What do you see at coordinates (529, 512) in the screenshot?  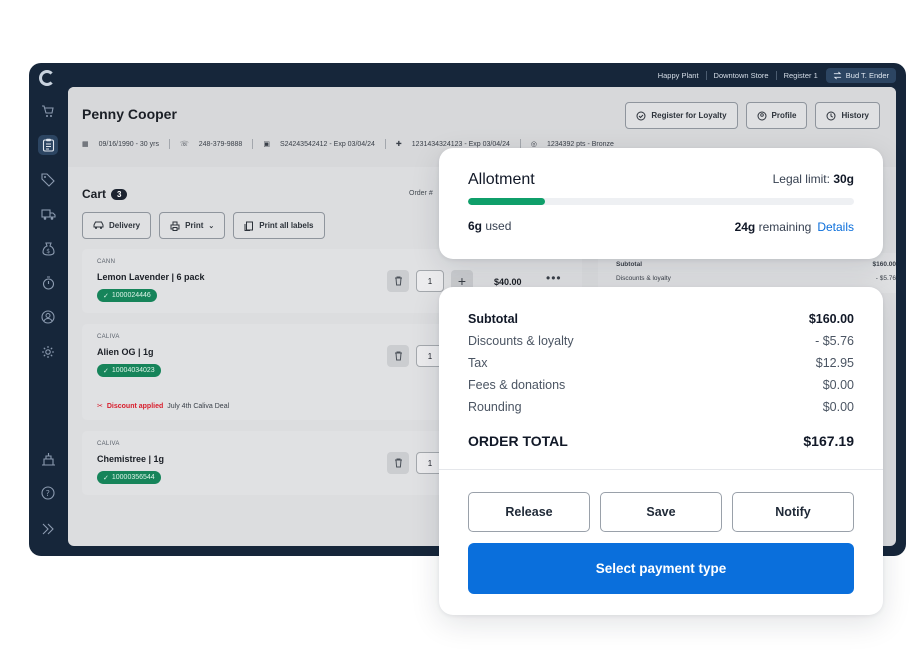 I see `release-button: Release` at bounding box center [529, 512].